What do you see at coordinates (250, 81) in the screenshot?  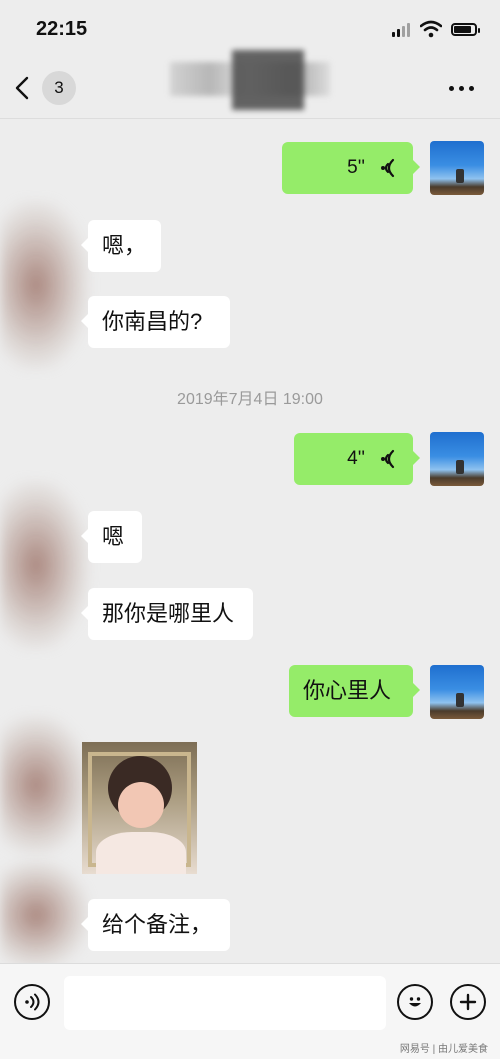 I see `contact-name-redacted` at bounding box center [250, 81].